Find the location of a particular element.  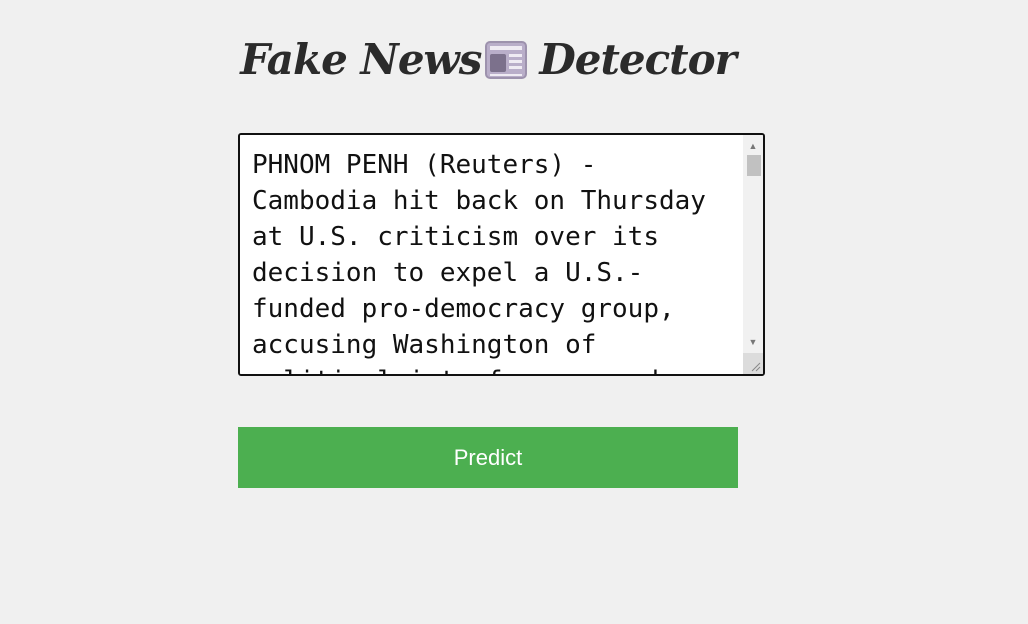

title-text-part1: Fake News is located at coordinates (361, 59).